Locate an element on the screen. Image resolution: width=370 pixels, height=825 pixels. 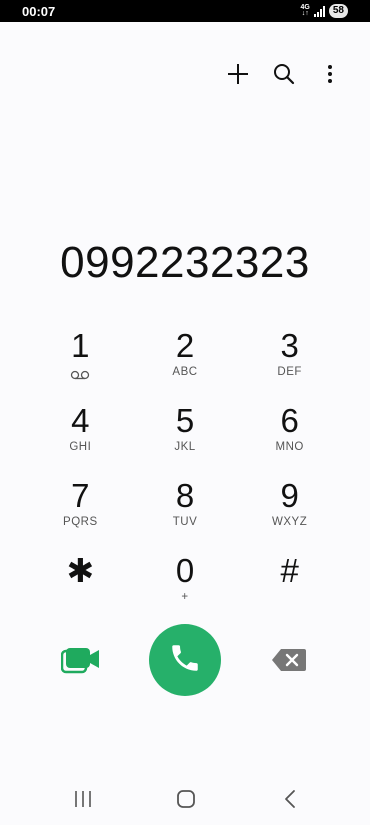
key-hash: # is located at coordinates (289, 590).